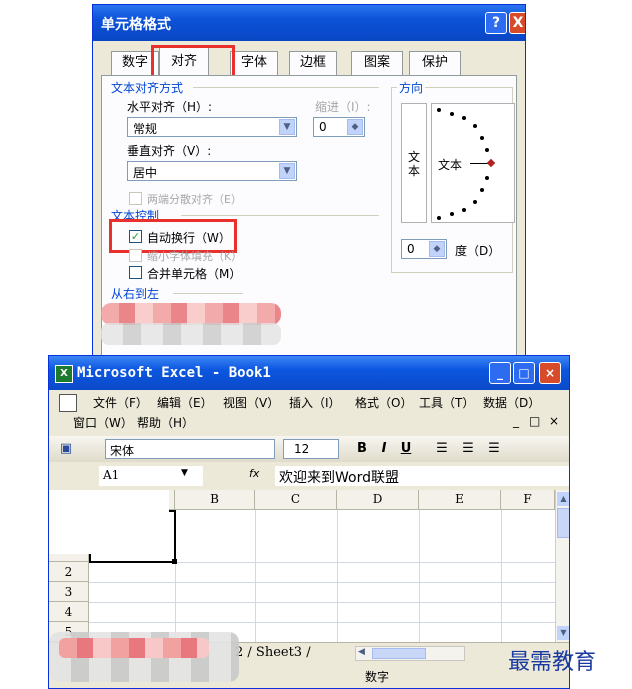 The height and width of the screenshot is (689, 632). What do you see at coordinates (563, 633) in the screenshot?
I see `scroll-down-icon: ▼` at bounding box center [563, 633].